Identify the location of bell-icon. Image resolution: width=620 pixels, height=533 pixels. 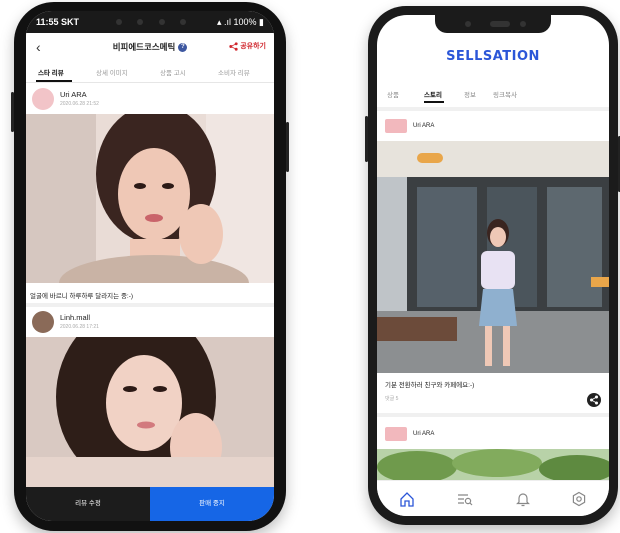
(523, 499).